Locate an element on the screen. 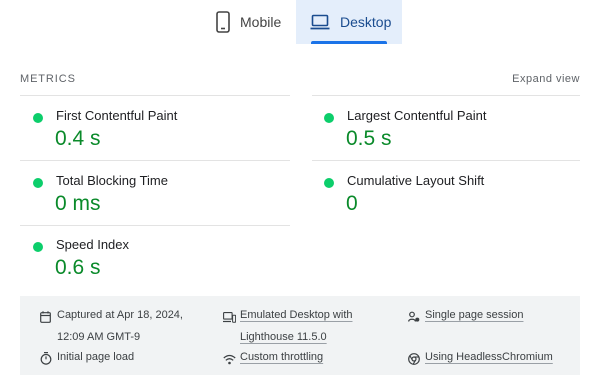 The width and height of the screenshot is (600, 375). chrome-icon is located at coordinates (414, 362).